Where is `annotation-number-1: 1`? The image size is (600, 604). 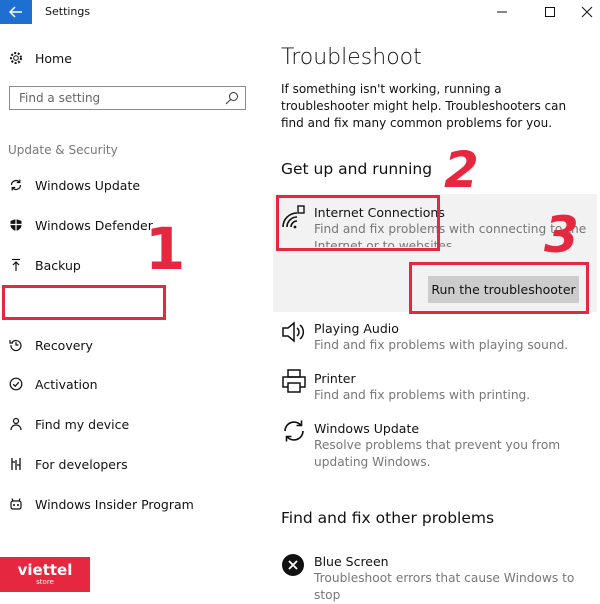 annotation-number-1: 1 is located at coordinates (165, 249).